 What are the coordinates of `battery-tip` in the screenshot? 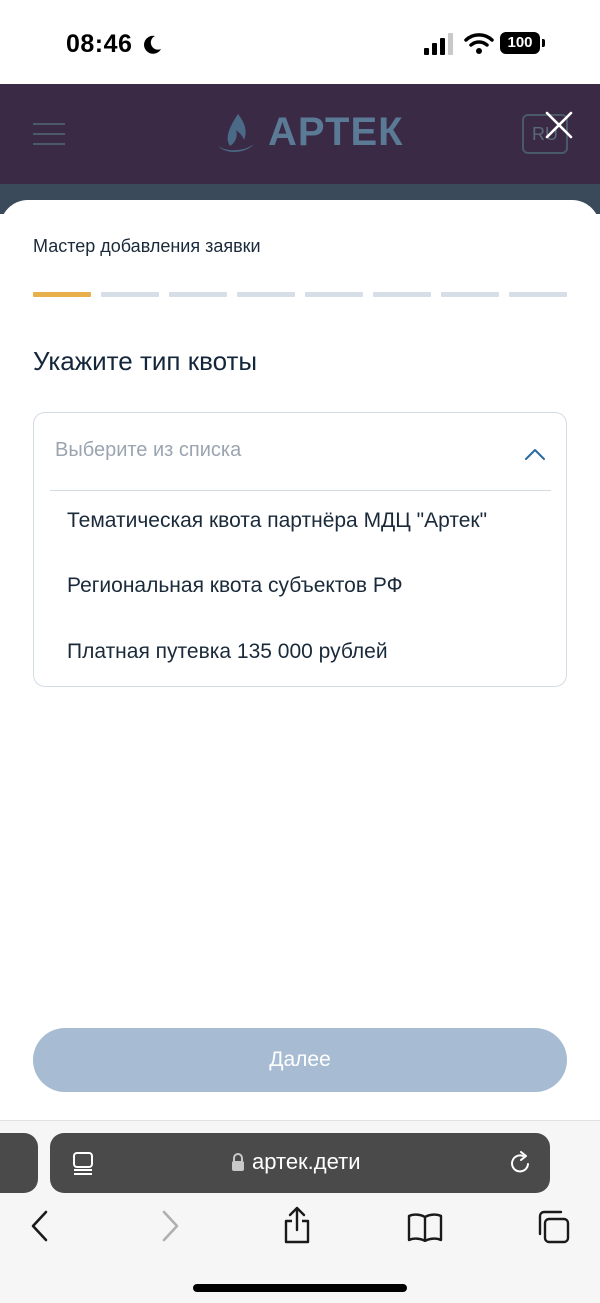 It's located at (543, 43).